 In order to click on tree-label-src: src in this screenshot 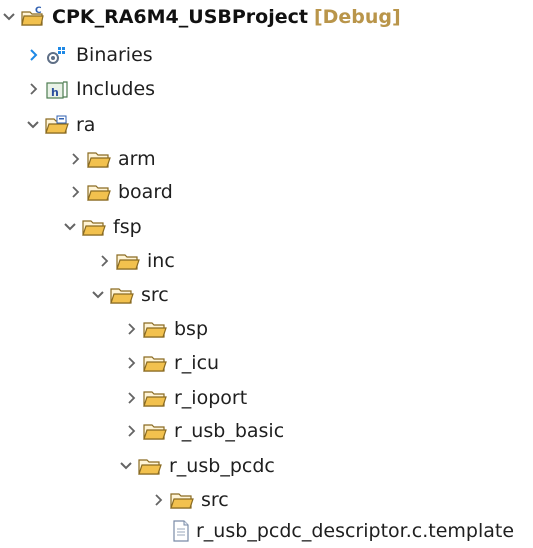, I will do `click(155, 295)`.